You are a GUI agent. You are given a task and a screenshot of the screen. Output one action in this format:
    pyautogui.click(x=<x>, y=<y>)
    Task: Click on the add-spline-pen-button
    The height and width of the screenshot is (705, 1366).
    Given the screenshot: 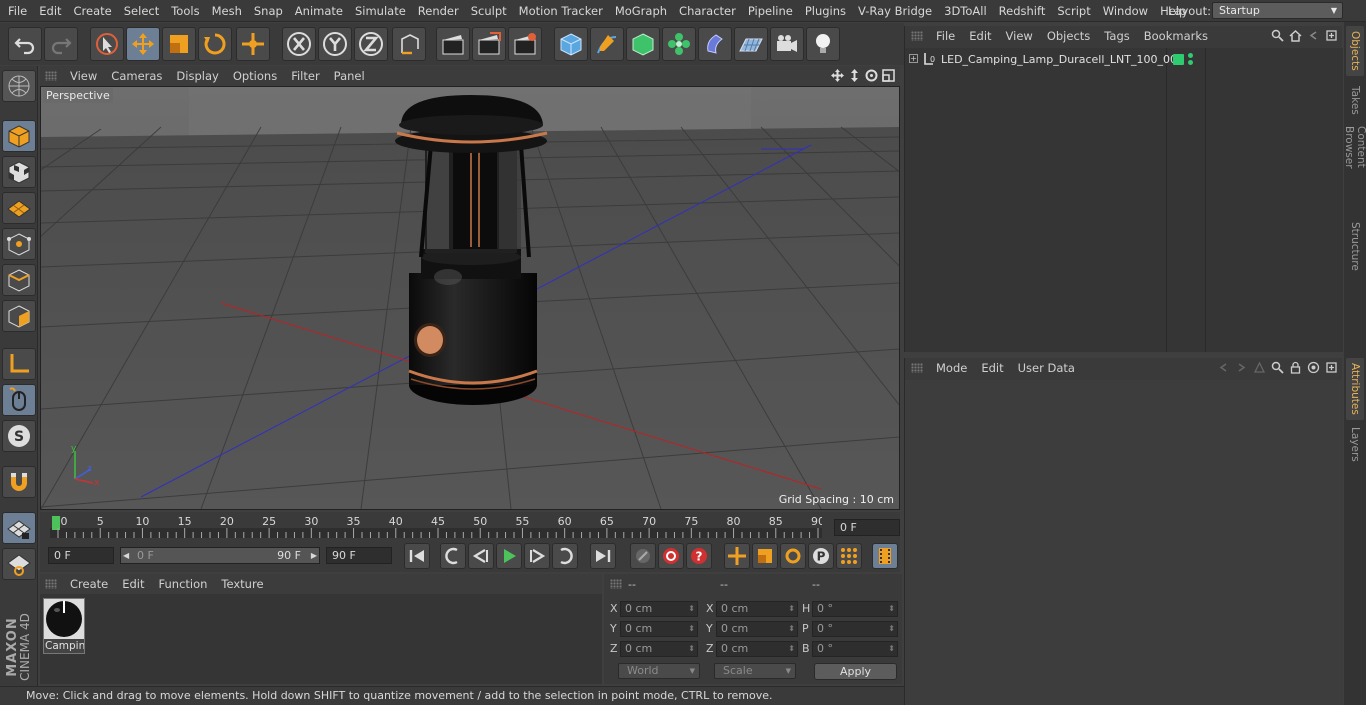 What is the action you would take?
    pyautogui.click(x=607, y=44)
    